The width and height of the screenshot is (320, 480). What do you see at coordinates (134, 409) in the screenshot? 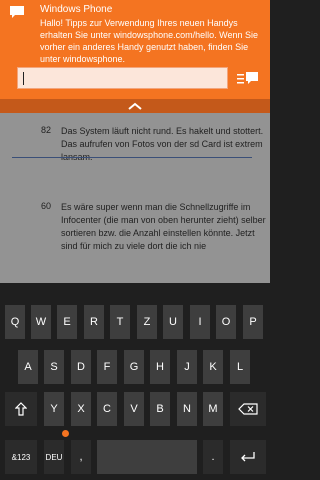
I see `key-v: V` at bounding box center [134, 409].